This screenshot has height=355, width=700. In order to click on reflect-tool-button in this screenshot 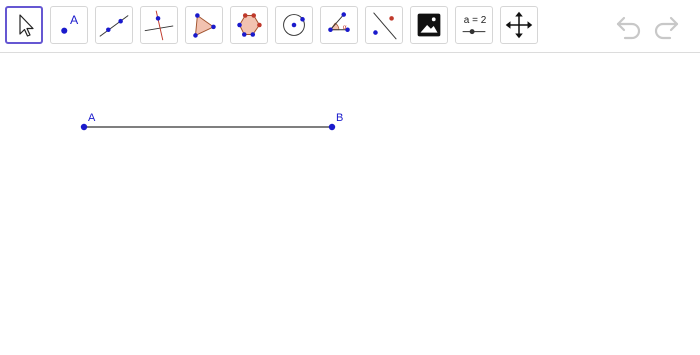, I will do `click(384, 25)`.